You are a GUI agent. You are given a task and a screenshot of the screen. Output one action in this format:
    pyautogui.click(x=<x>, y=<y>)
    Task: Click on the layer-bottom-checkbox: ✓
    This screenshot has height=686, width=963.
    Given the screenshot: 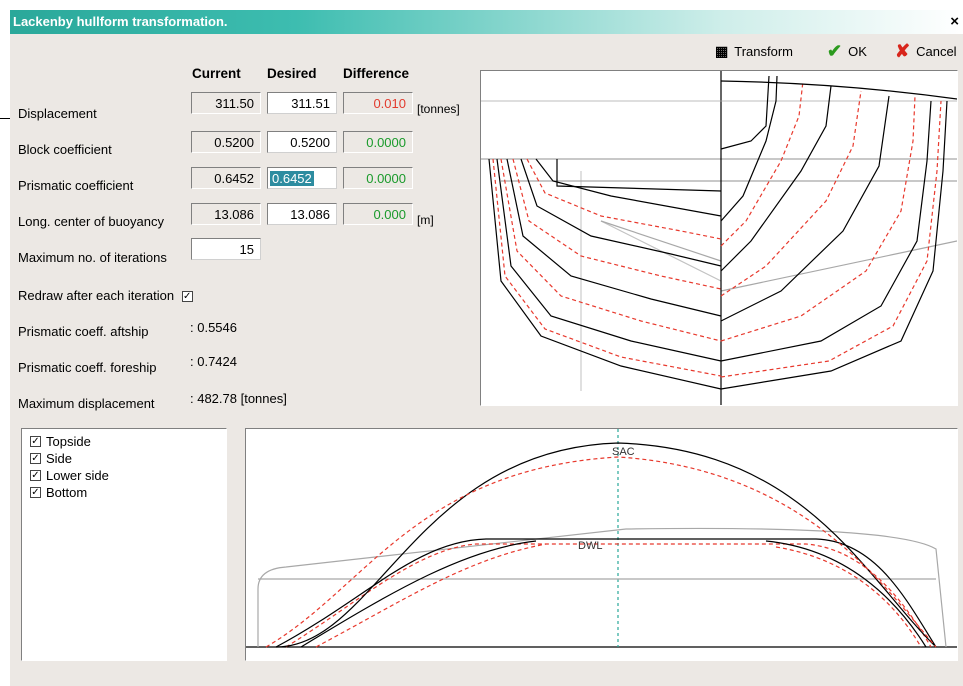 What is the action you would take?
    pyautogui.click(x=35, y=492)
    